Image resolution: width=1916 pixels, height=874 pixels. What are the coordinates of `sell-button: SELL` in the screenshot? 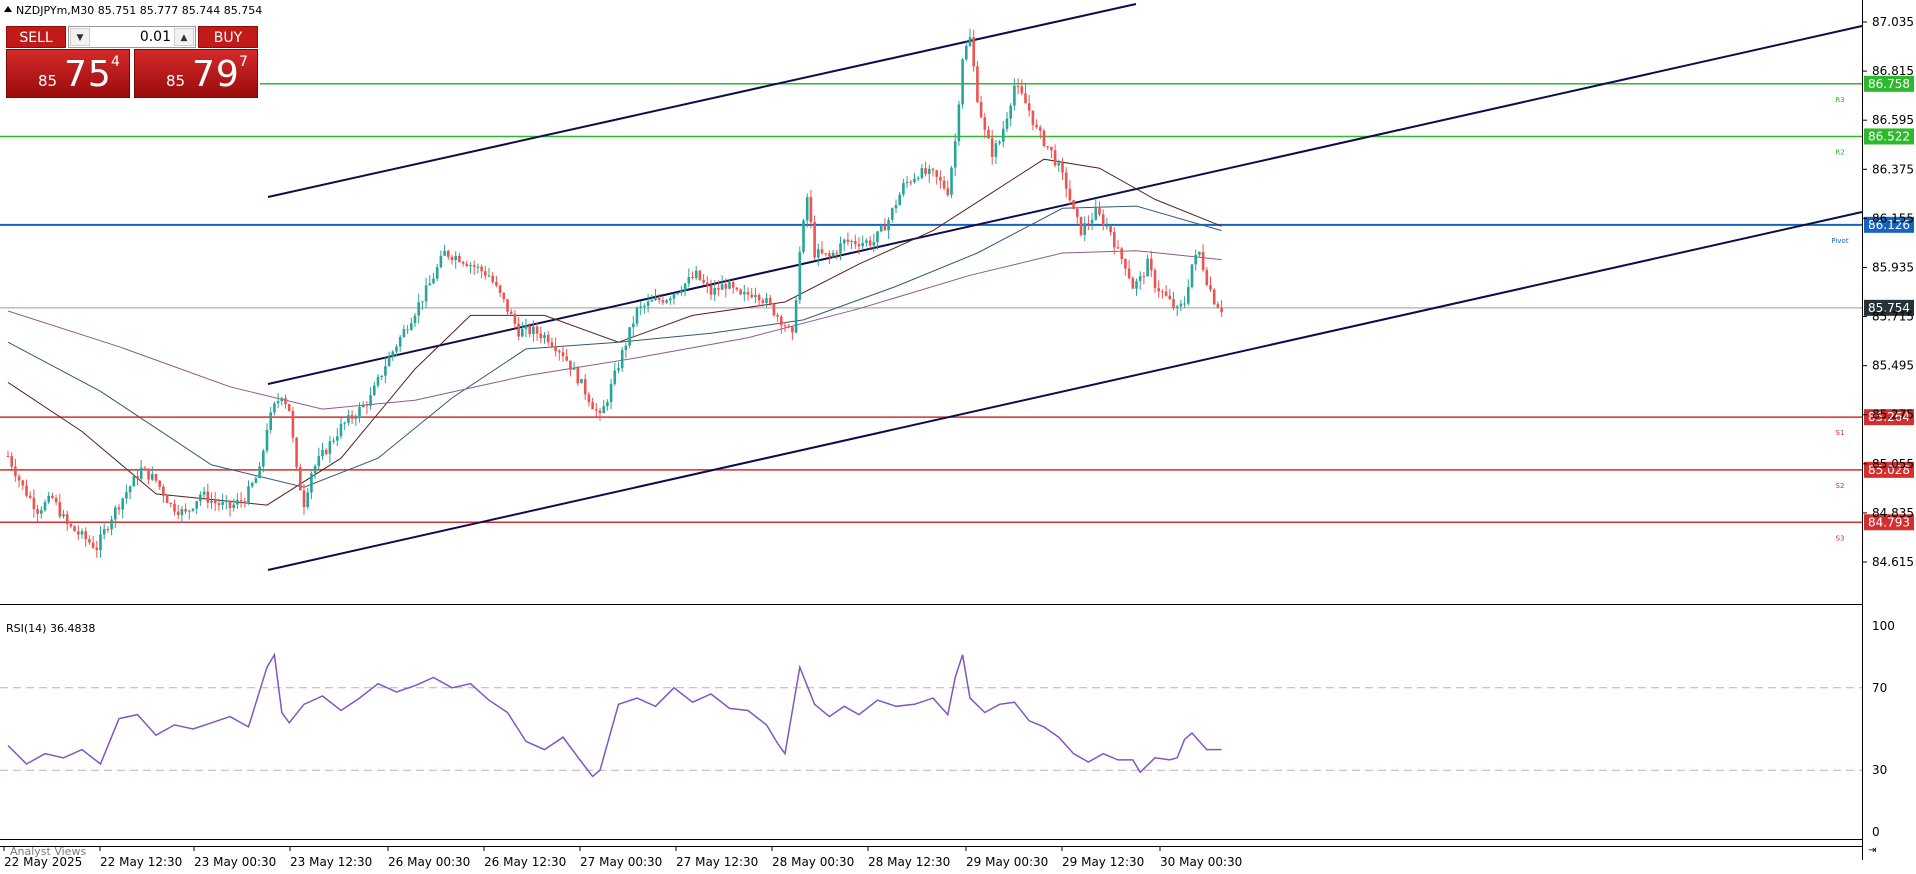 It's located at (36, 37).